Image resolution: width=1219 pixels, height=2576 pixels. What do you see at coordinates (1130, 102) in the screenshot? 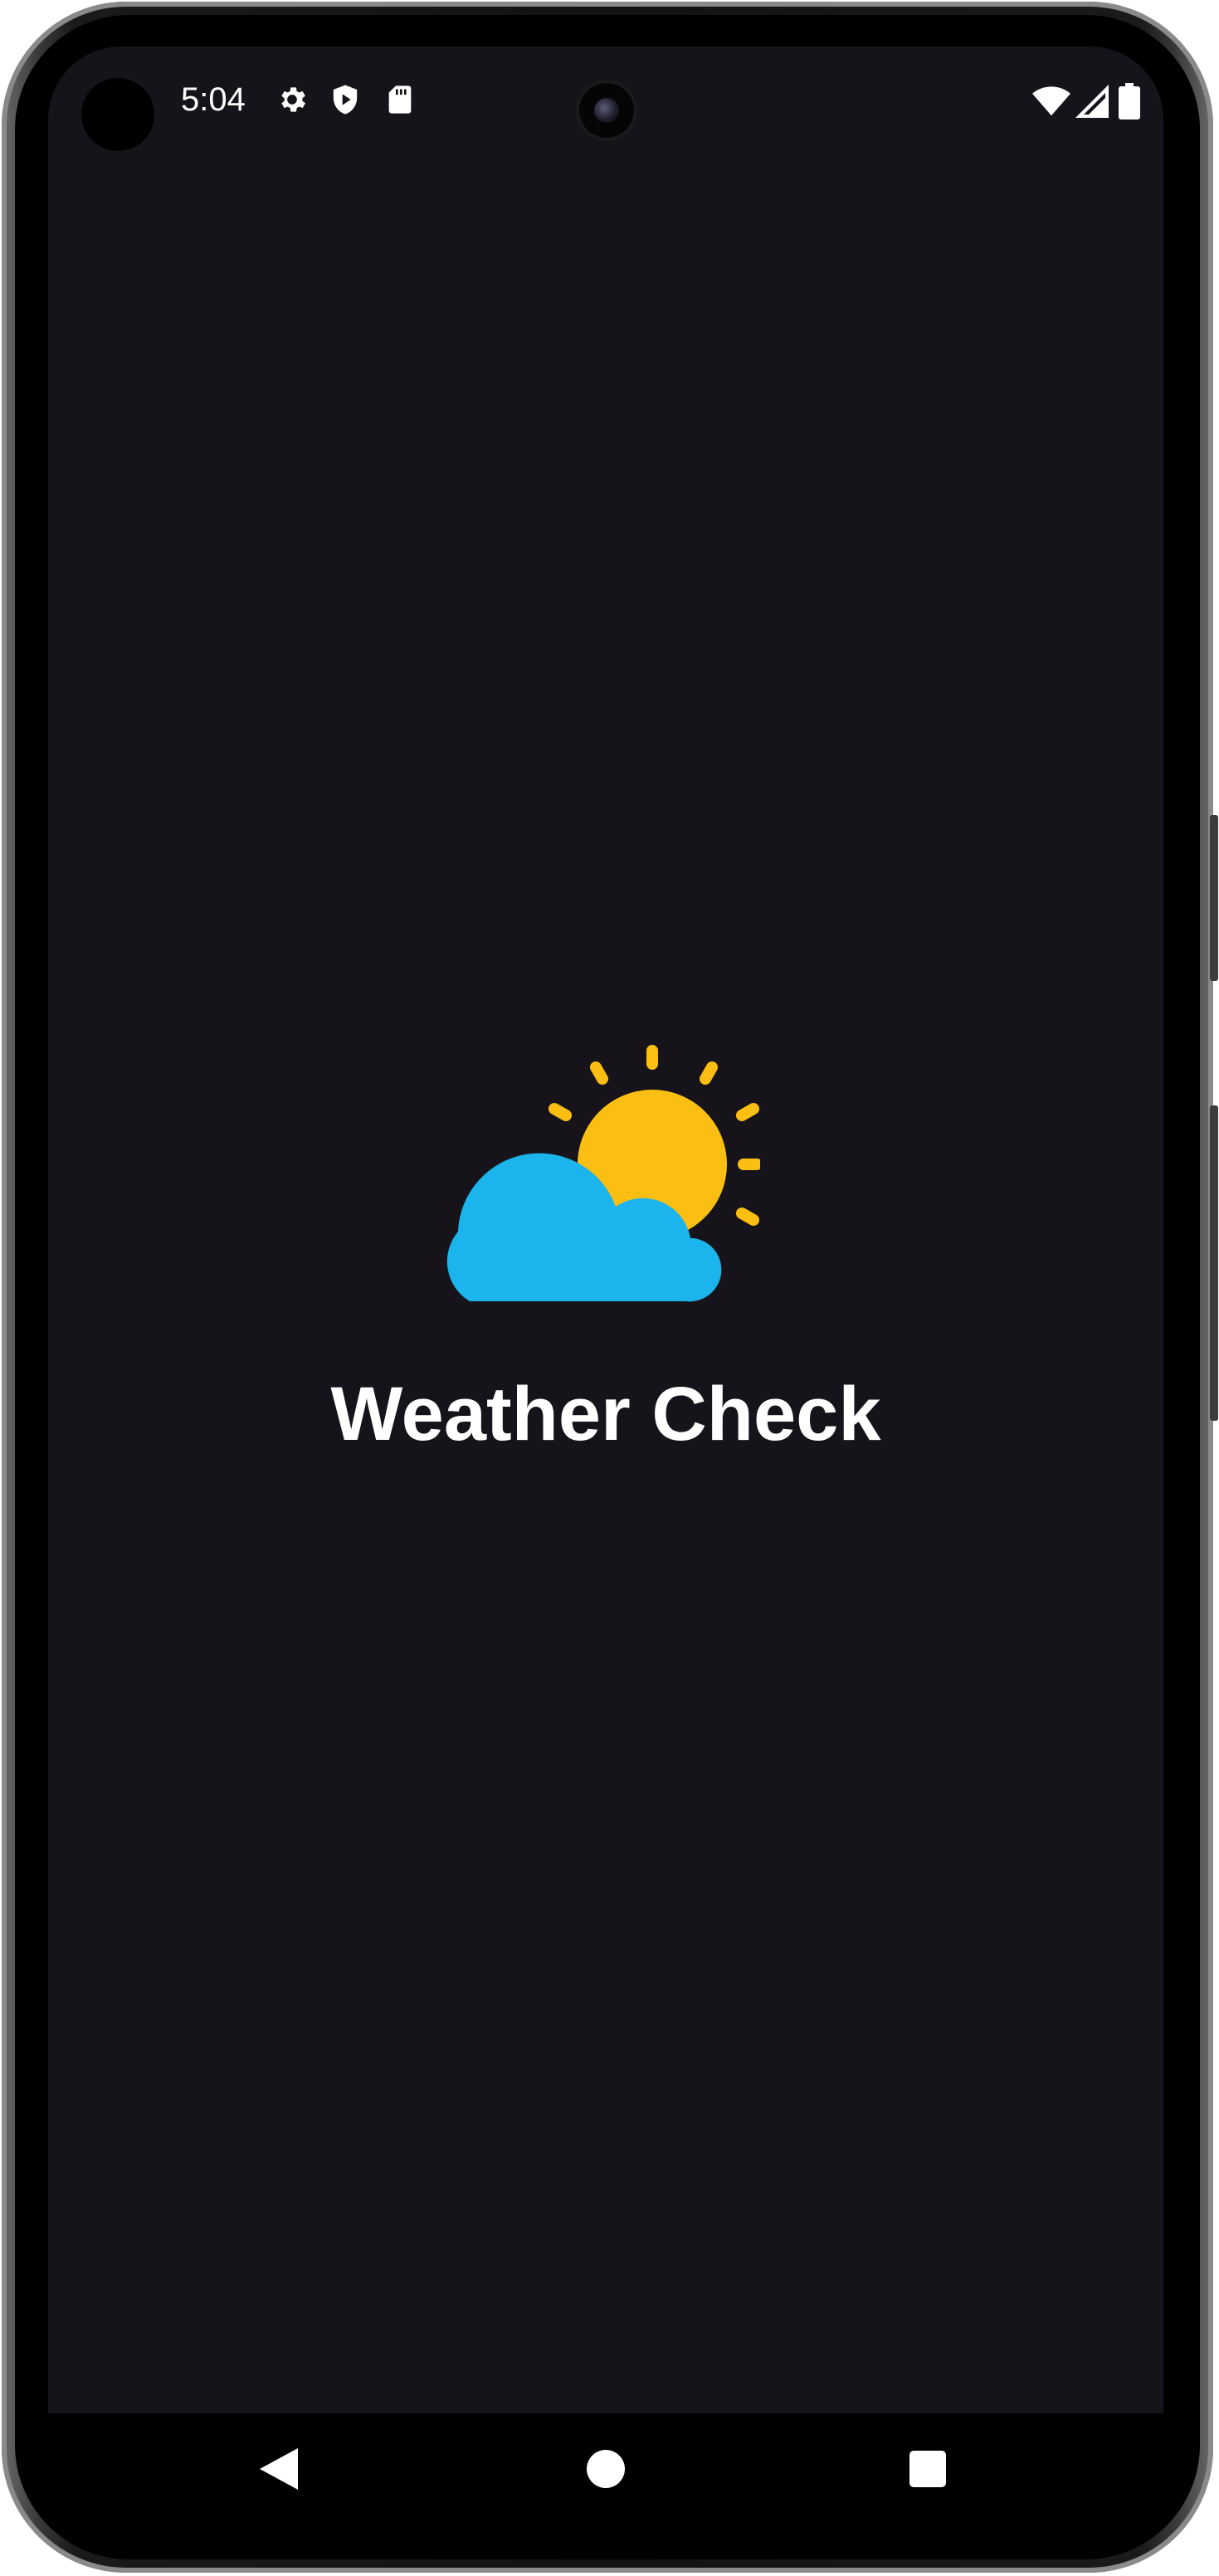
I see `battery-icon` at bounding box center [1130, 102].